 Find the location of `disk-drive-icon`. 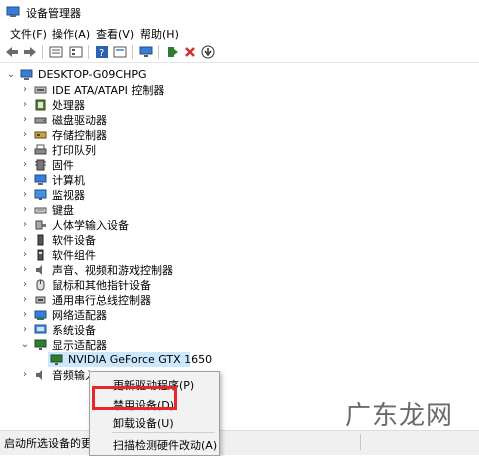

disk-drive-icon is located at coordinates (40, 120).